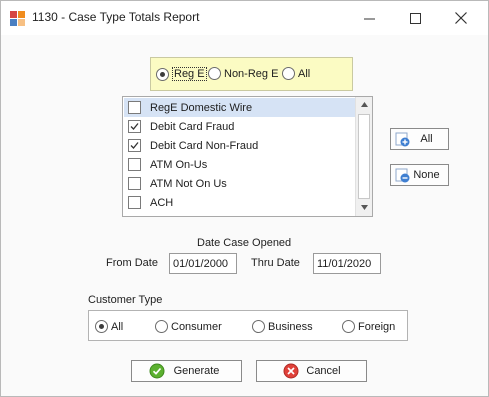 The width and height of the screenshot is (489, 397). I want to click on list-item-label: ATM Not On Us, so click(188, 183).